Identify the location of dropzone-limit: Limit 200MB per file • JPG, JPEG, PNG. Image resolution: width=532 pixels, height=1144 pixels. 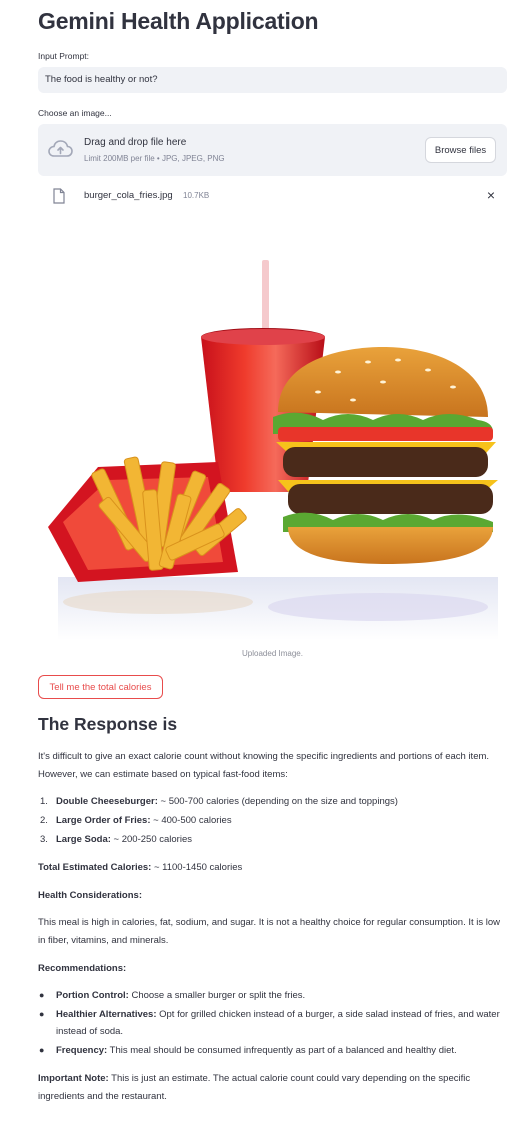
(154, 158).